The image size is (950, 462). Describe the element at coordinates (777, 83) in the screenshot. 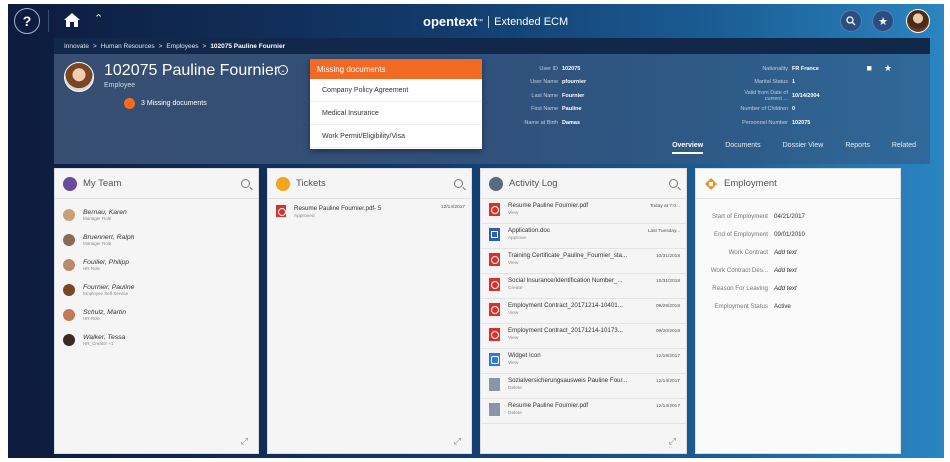

I see `info-row: Marital Status 1` at that location.